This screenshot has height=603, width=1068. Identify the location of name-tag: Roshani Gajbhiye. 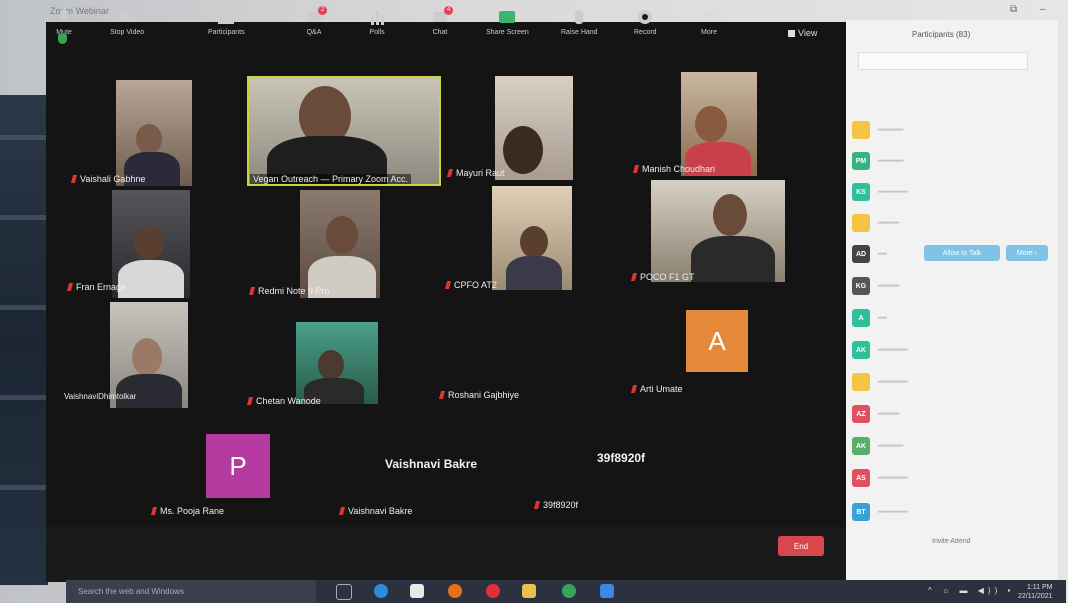
(478, 395).